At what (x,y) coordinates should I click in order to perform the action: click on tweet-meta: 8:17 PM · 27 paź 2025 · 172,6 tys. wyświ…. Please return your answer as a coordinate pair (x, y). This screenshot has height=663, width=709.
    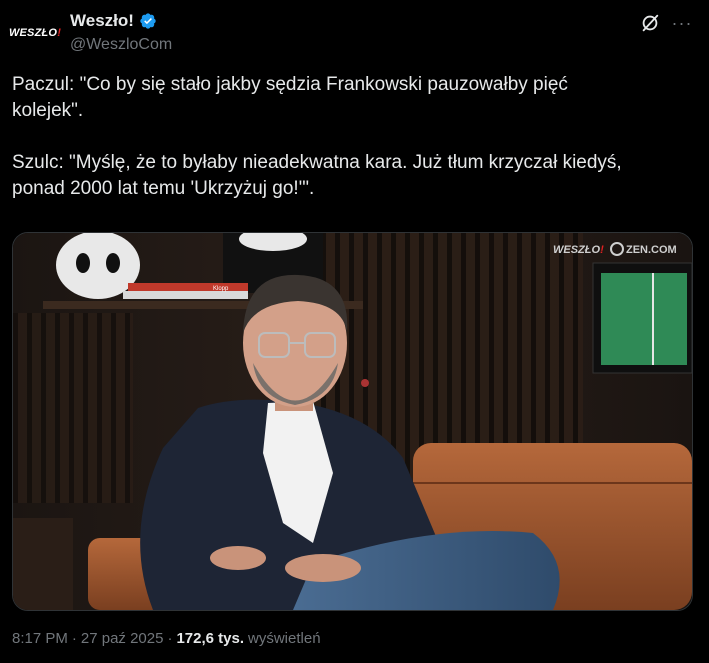
    Looking at the image, I should click on (166, 638).